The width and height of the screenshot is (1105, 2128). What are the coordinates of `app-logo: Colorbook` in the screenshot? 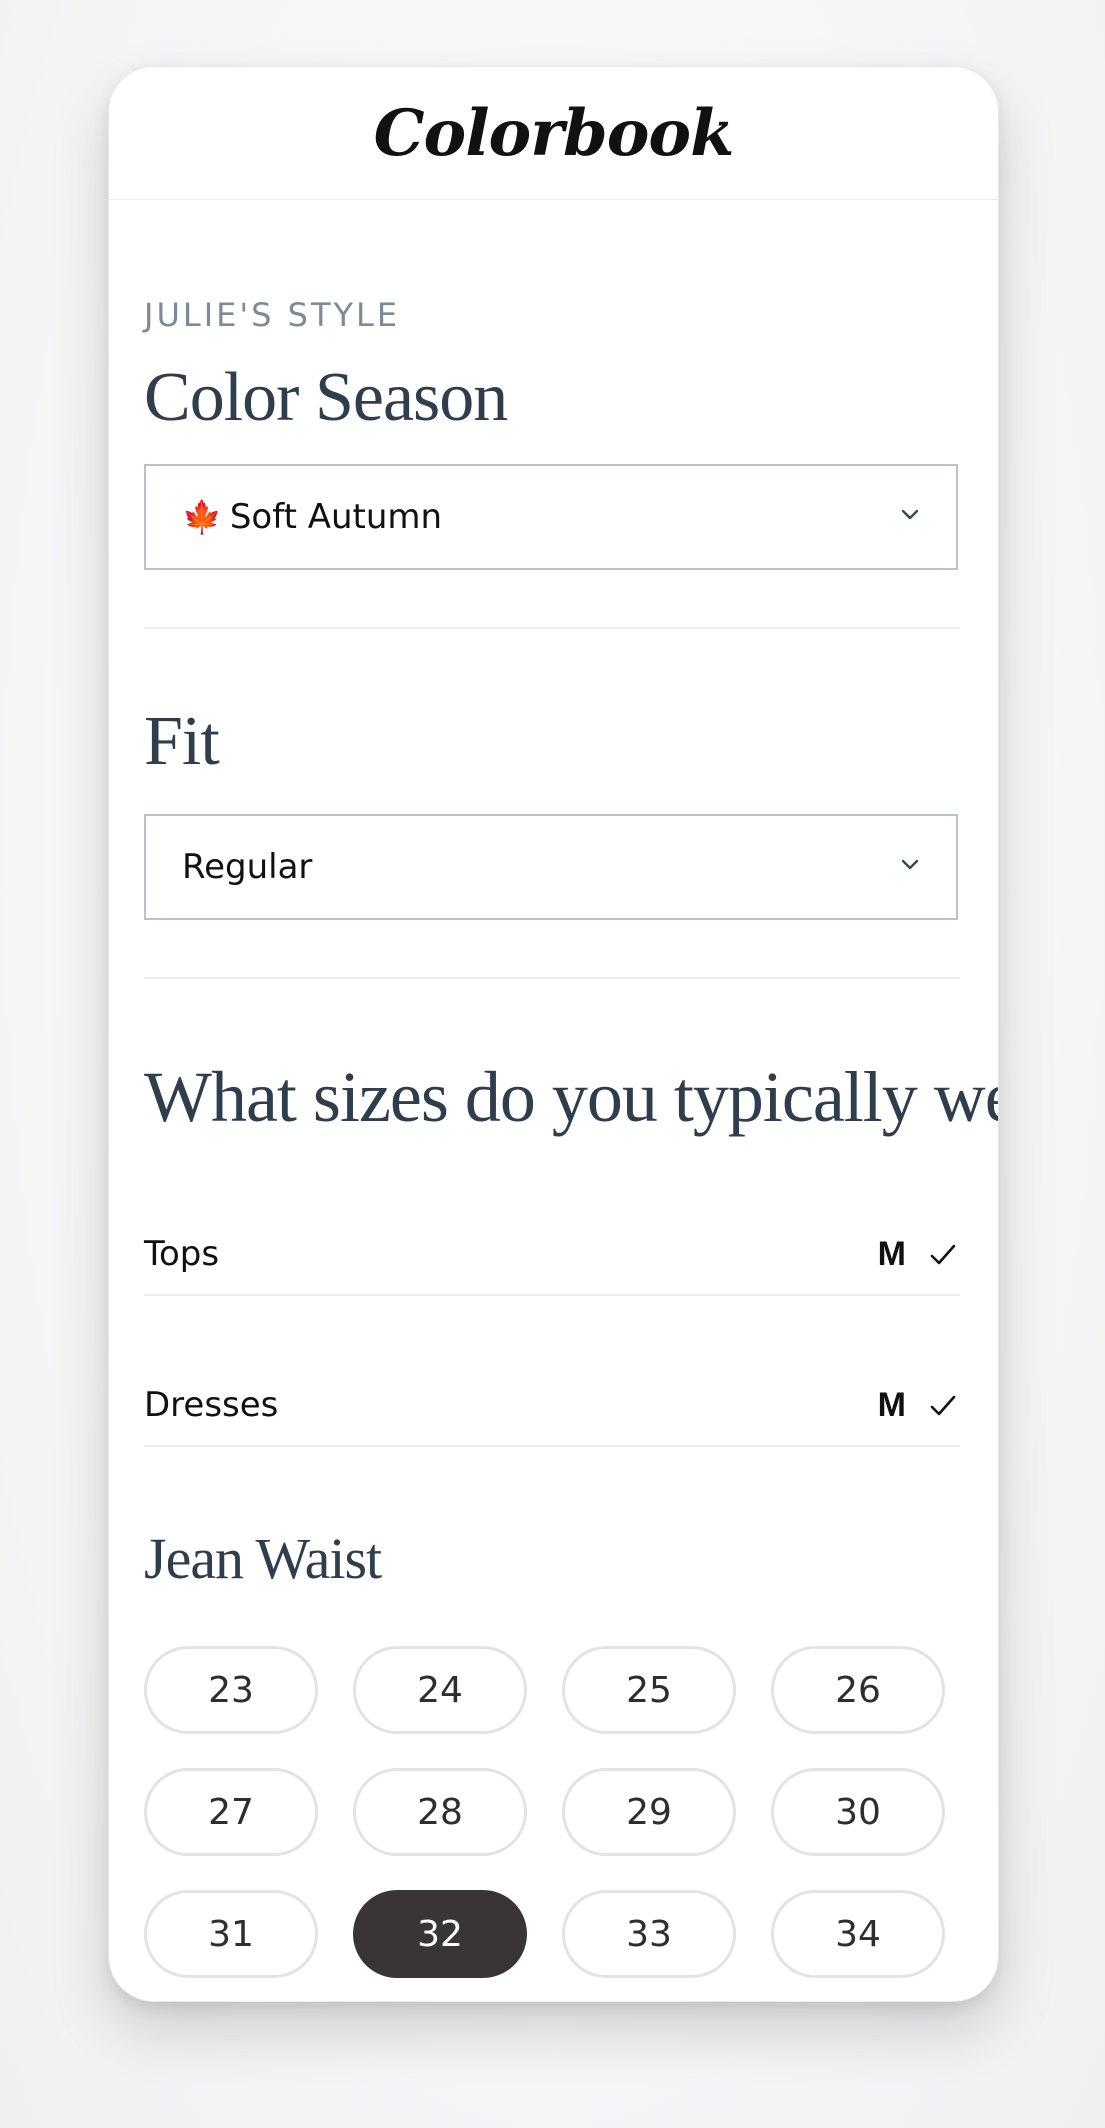 It's located at (554, 133).